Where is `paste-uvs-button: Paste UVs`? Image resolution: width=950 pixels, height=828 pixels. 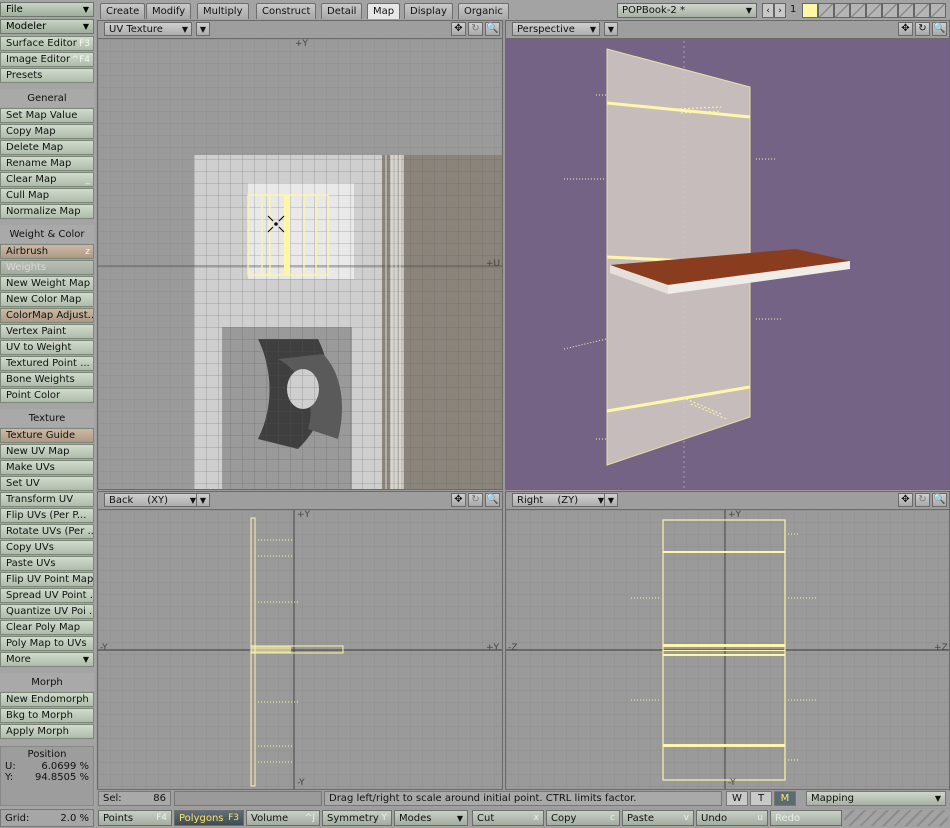 paste-uvs-button: Paste UVs is located at coordinates (47, 563).